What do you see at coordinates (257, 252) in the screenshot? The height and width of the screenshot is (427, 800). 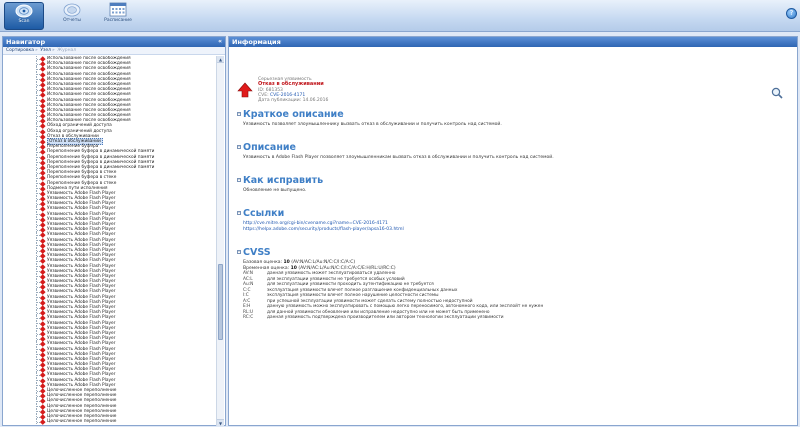 I see `cvss-title-text: CVSS` at bounding box center [257, 252].